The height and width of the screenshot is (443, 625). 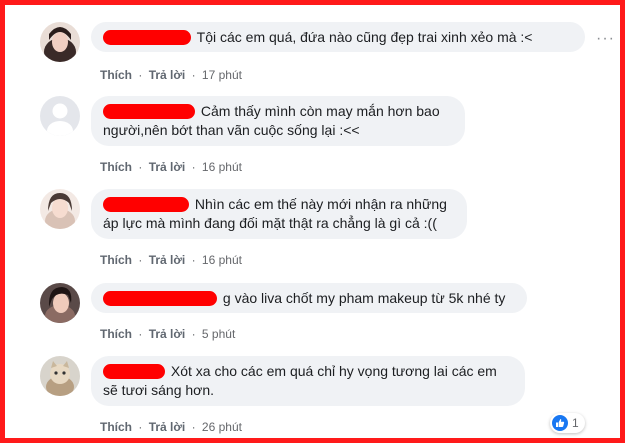 What do you see at coordinates (222, 75) in the screenshot?
I see `timestamp: 17 phút` at bounding box center [222, 75].